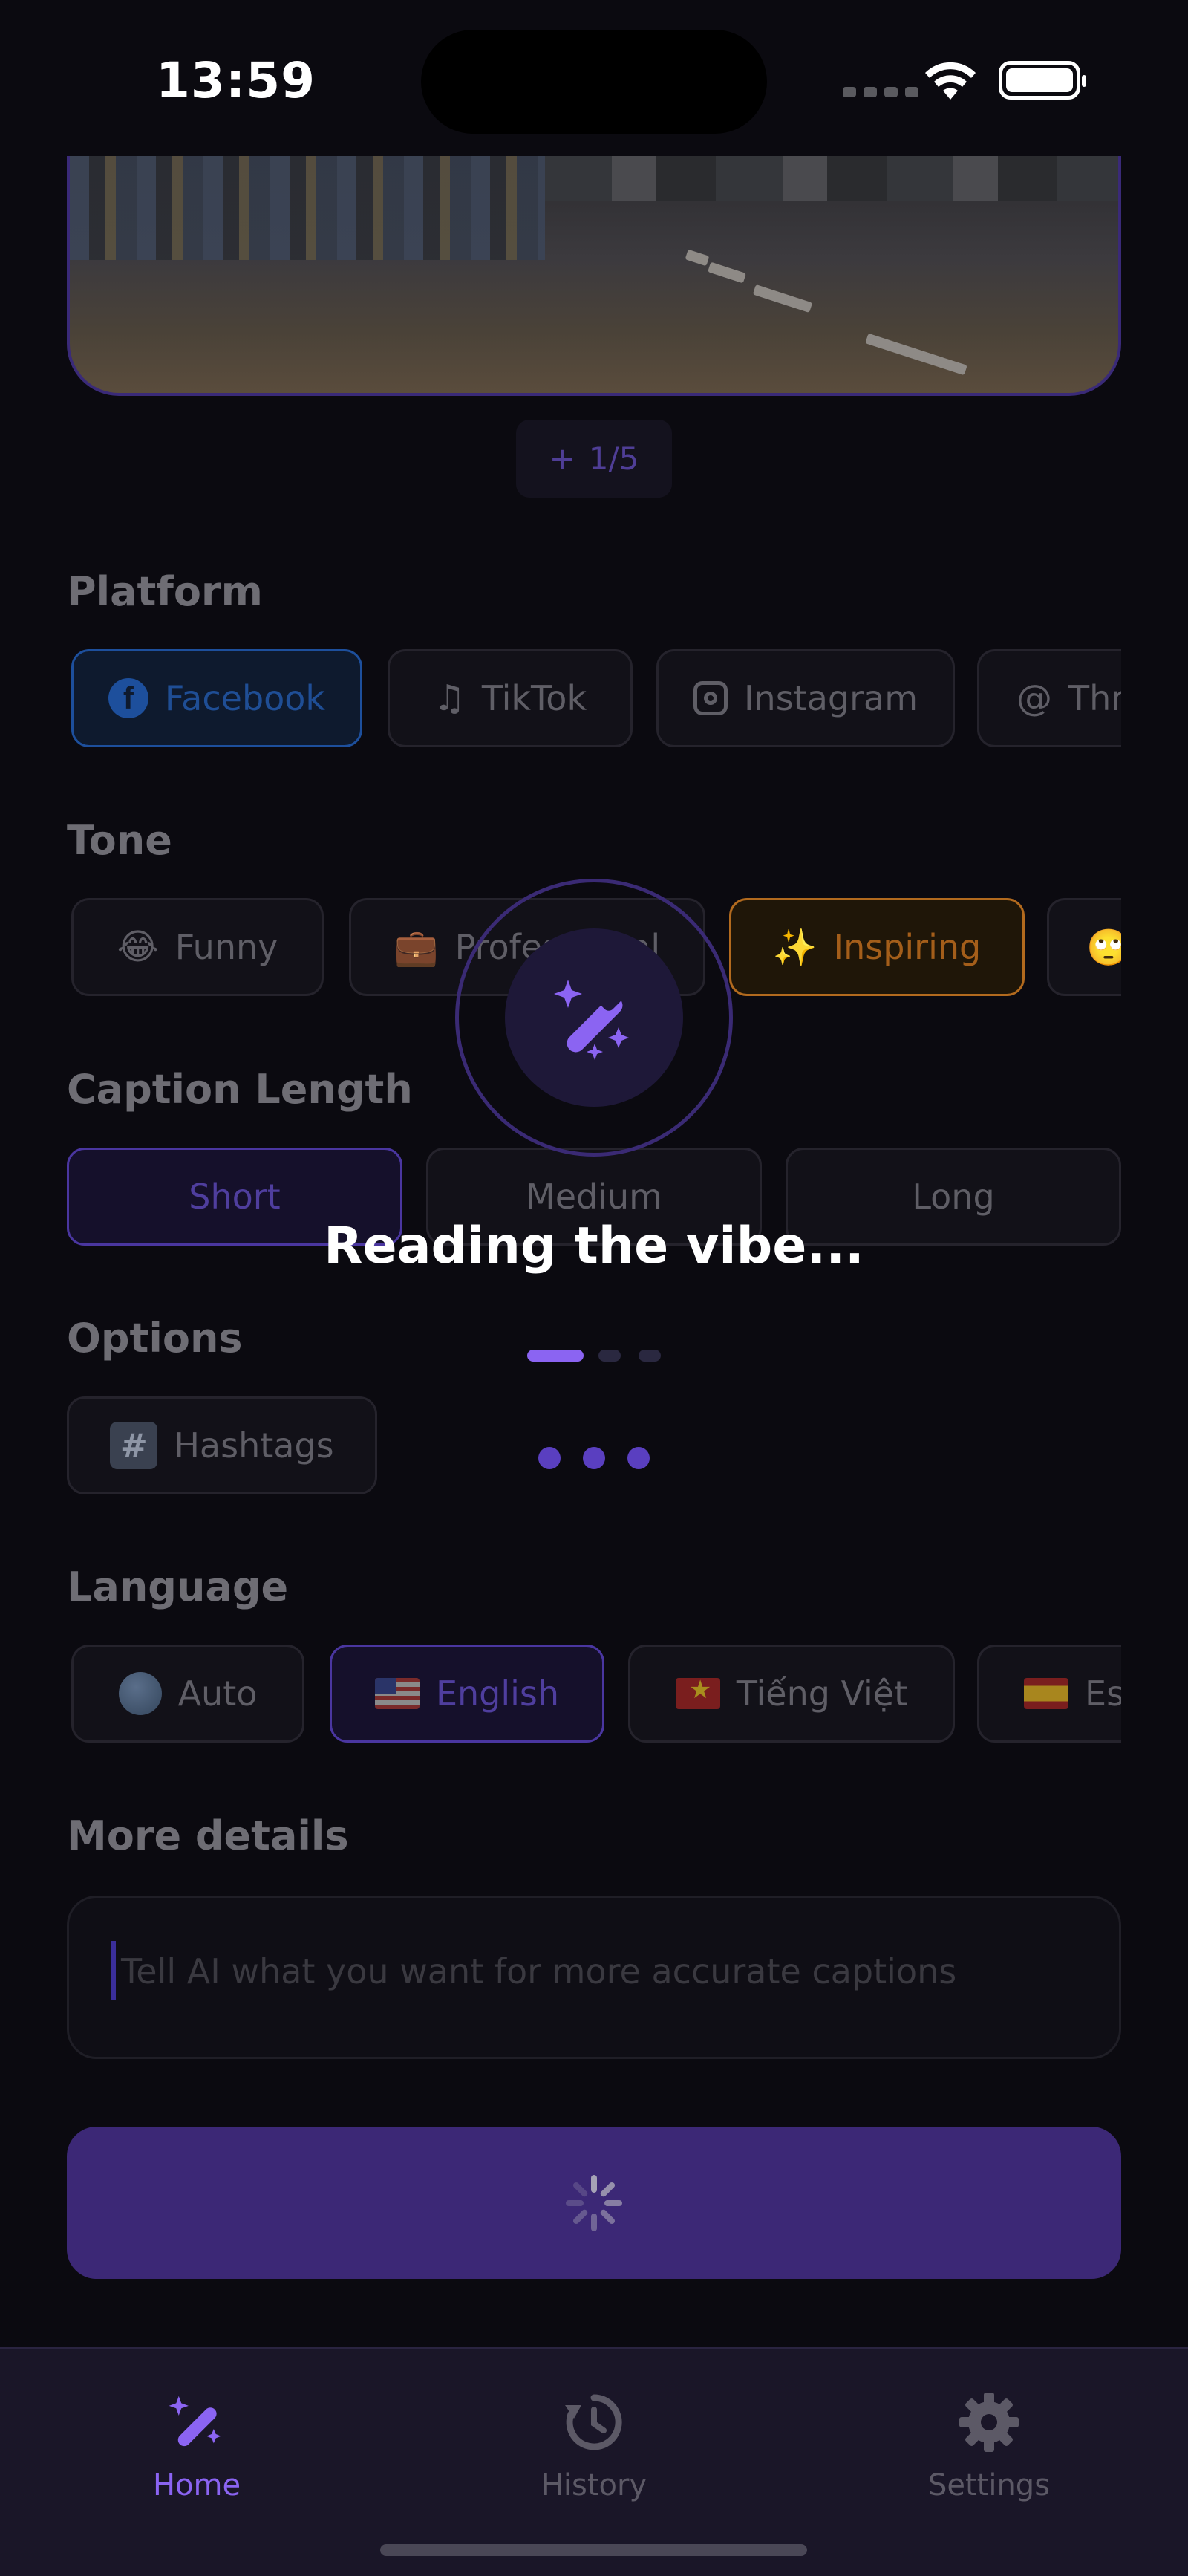 Image resolution: width=1188 pixels, height=2576 pixels. Describe the element at coordinates (562, 459) in the screenshot. I see `plus-icon: +` at that location.